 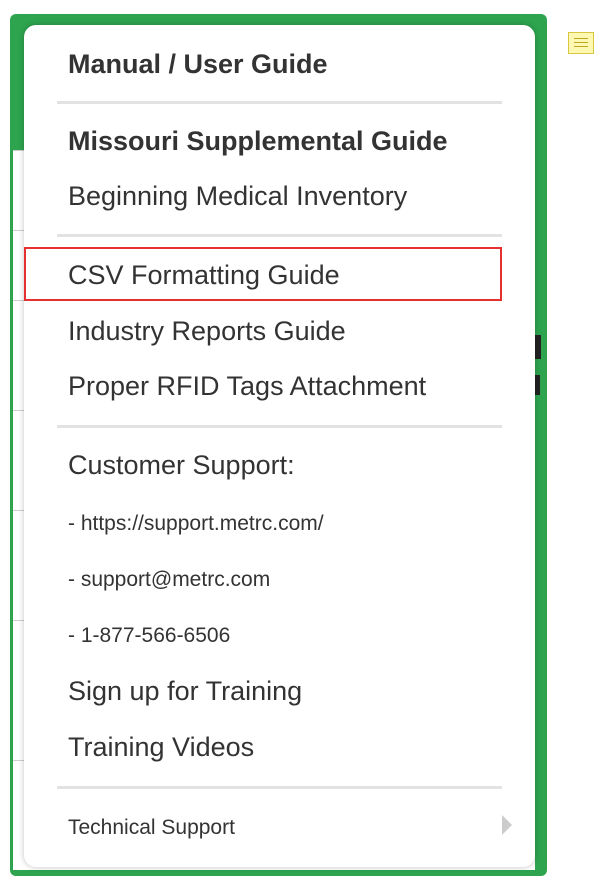 I want to click on menu-item-csv-formatting-guide: CSV Formatting Guide, so click(x=204, y=275).